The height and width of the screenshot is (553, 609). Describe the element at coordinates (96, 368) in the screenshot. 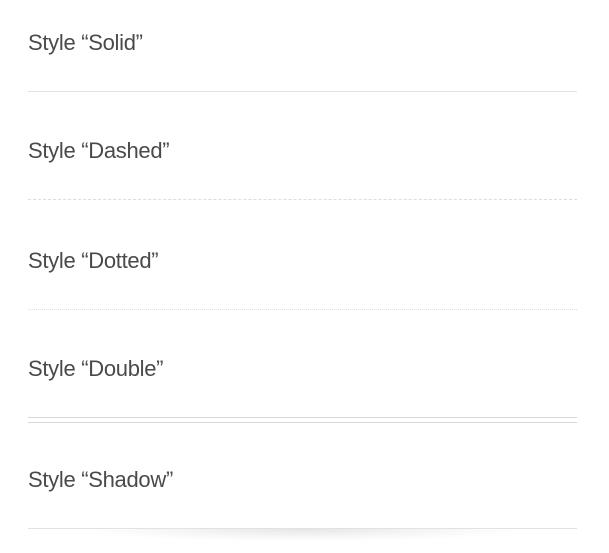

I see `section-heading: Style “Double”` at that location.